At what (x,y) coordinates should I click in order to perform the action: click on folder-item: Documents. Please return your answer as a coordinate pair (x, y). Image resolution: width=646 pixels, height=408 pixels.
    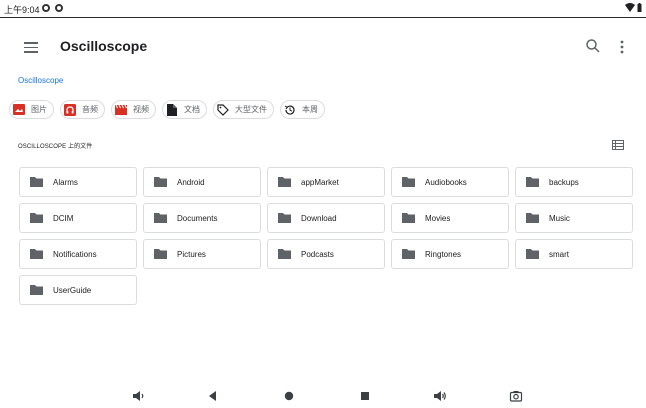
    Looking at the image, I should click on (202, 218).